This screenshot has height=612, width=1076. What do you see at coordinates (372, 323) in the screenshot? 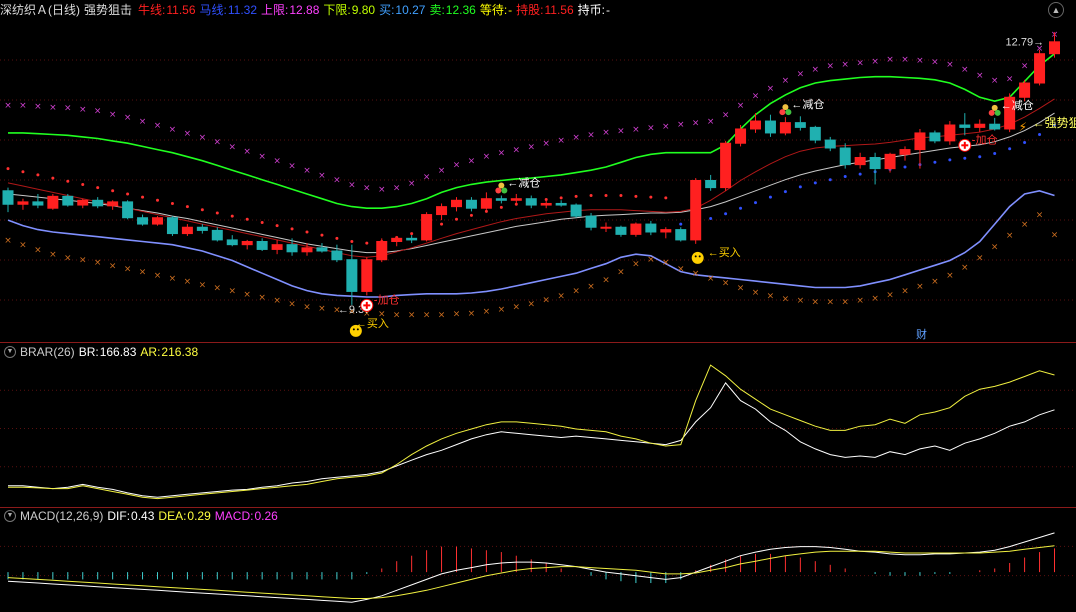
I see `buy-signal-label: ←买入` at bounding box center [372, 323].